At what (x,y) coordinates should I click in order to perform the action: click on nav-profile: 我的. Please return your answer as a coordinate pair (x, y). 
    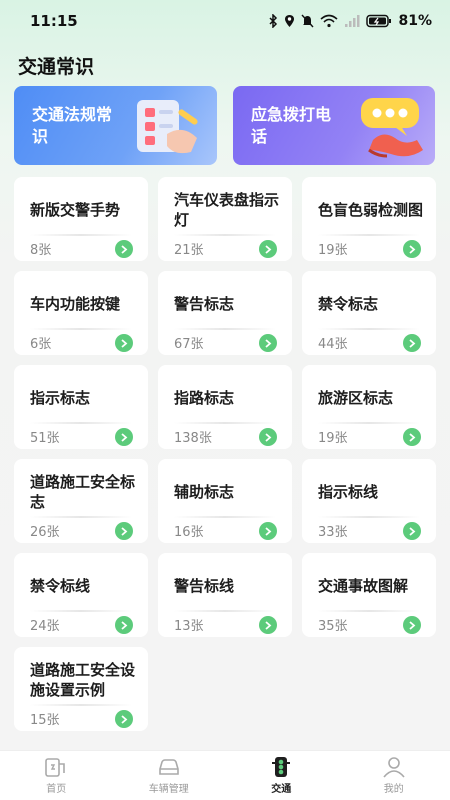
    Looking at the image, I should click on (394, 775).